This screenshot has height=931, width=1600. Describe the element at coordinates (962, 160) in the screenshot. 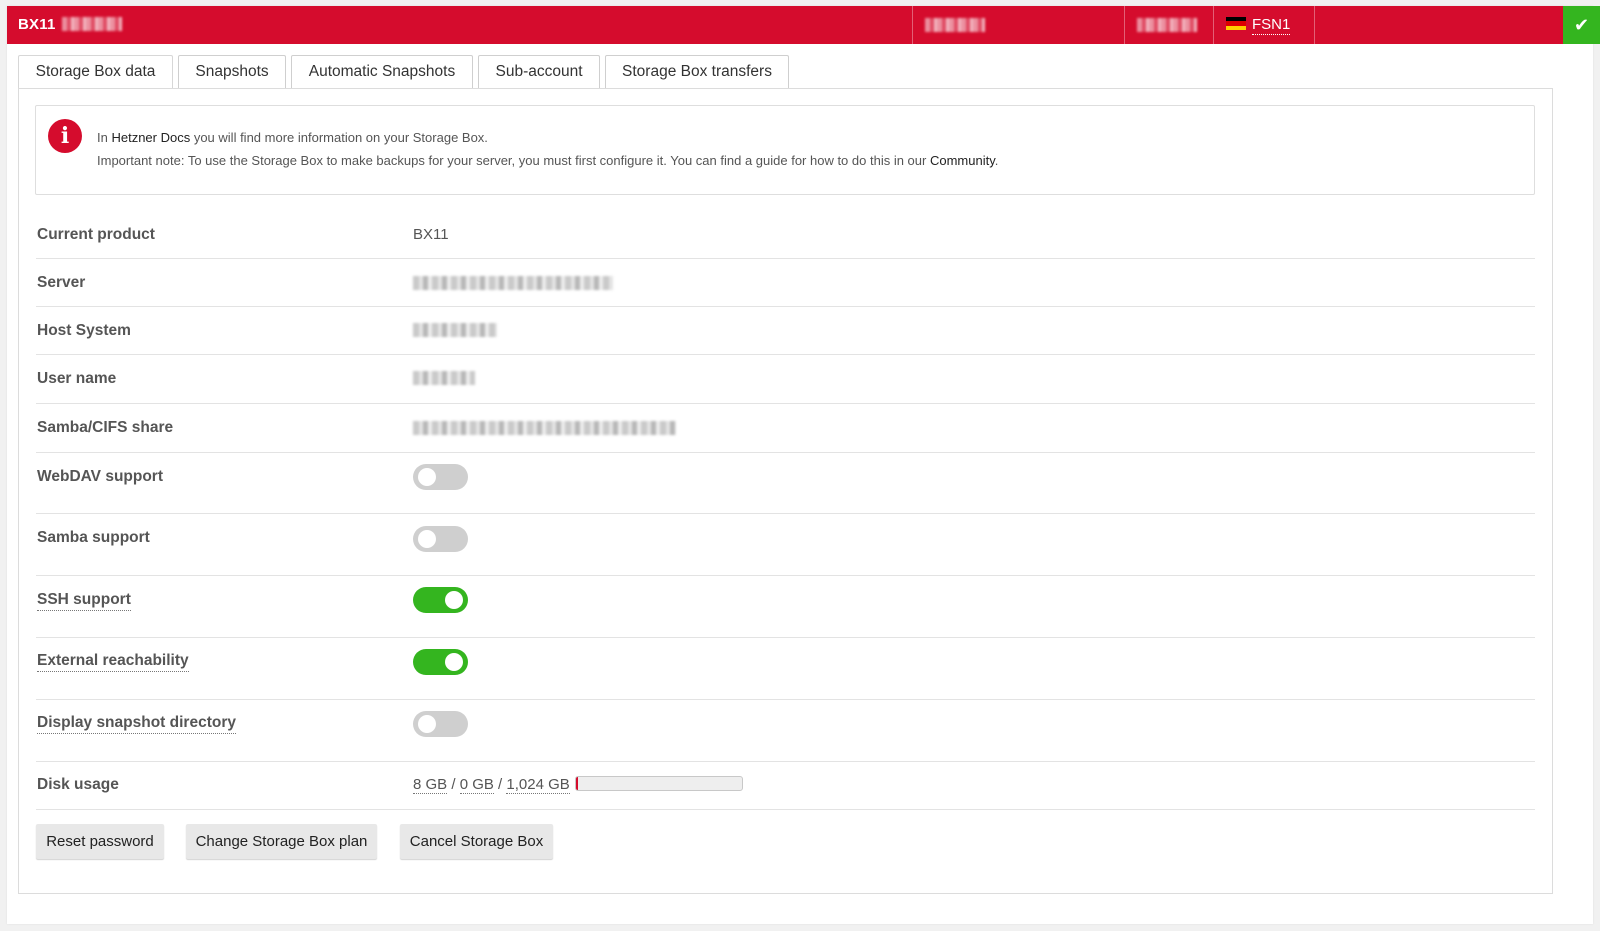

I see `community-link: Community` at that location.